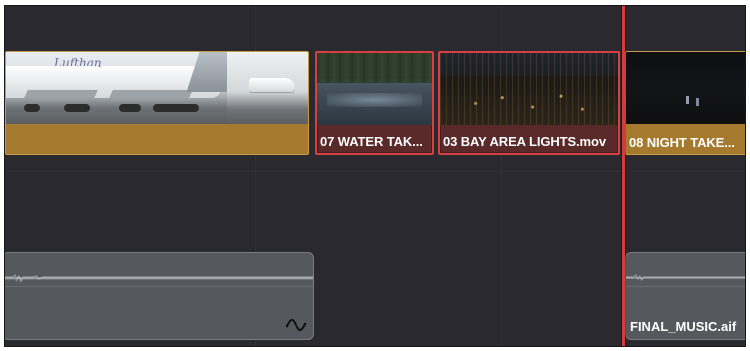 This screenshot has height=351, width=750. I want to click on clip-thumbnails: Lufthansa, so click(157, 88).